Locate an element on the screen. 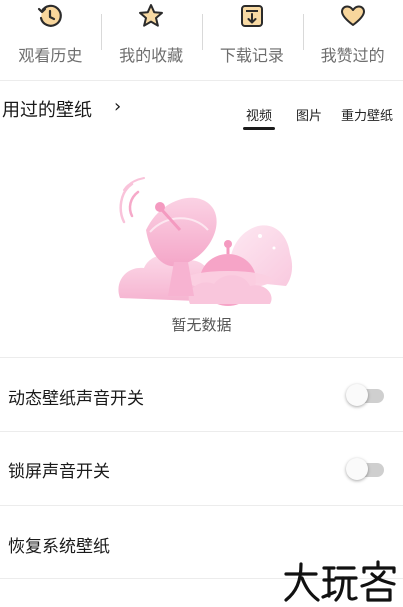 The width and height of the screenshot is (403, 607). tab-image: 图片 is located at coordinates (309, 114).